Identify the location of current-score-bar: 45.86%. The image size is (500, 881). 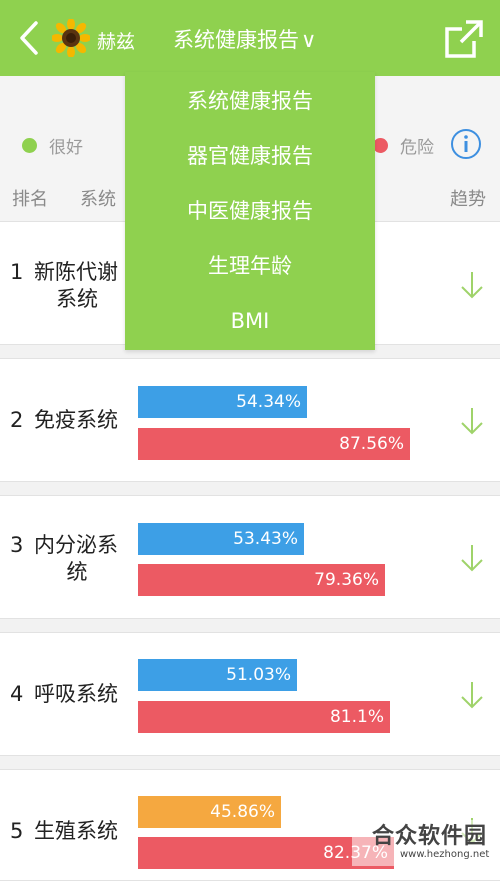
(209, 812).